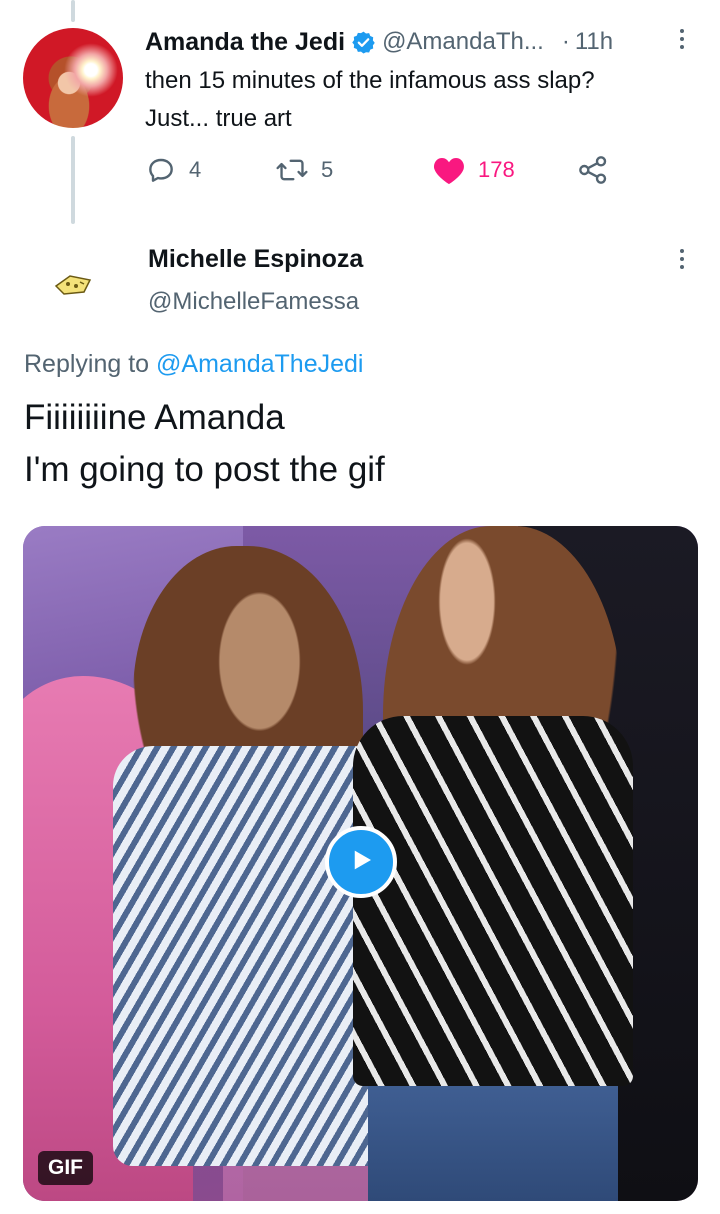 This screenshot has width=720, height=1214. What do you see at coordinates (253, 302) in the screenshot?
I see `author-handle: @MichelleFamessa` at bounding box center [253, 302].